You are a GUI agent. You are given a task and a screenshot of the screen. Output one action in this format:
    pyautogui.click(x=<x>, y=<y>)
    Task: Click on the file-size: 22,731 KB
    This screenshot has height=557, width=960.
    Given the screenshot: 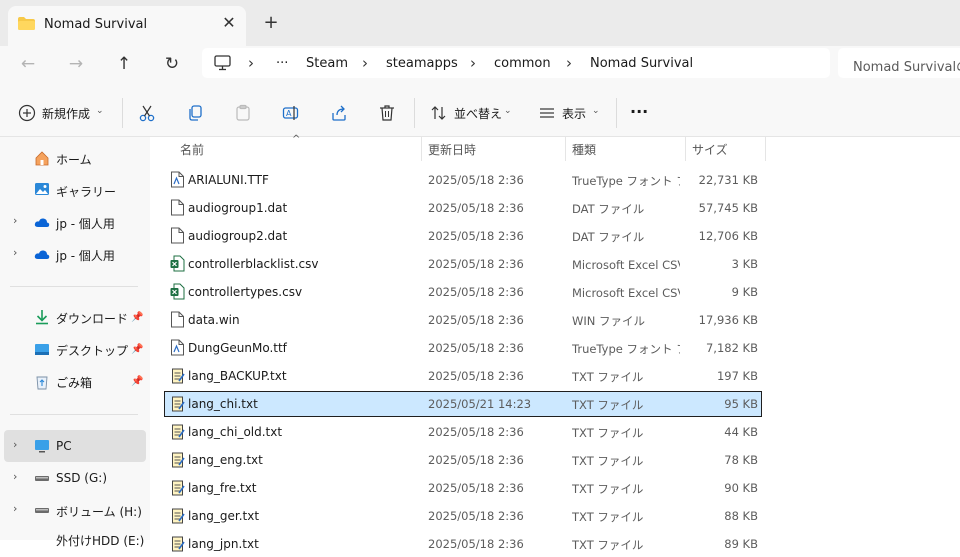 What is the action you would take?
    pyautogui.click(x=728, y=180)
    